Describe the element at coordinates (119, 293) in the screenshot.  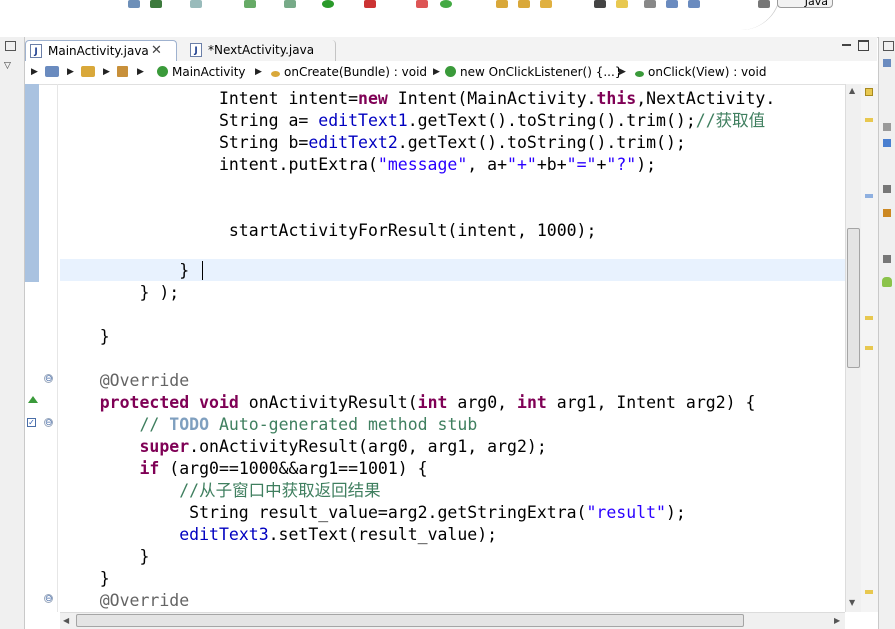
I see `code-line: } );` at that location.